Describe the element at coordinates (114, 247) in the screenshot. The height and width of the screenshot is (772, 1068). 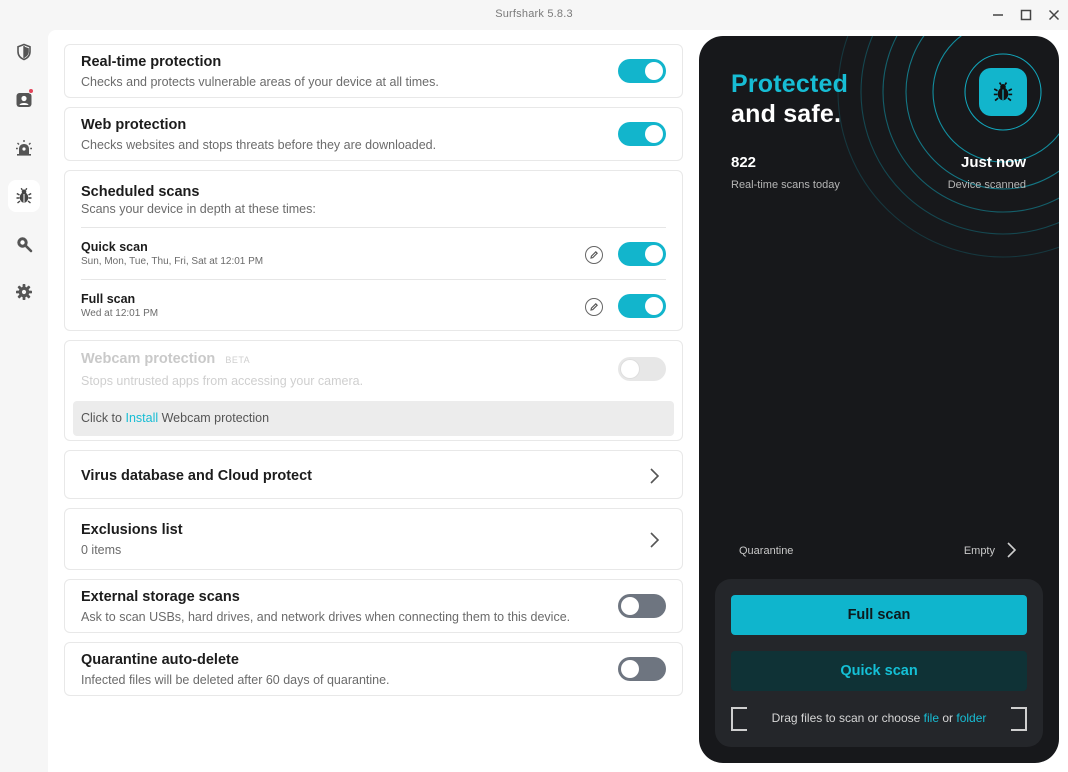
I see `quick-scan-schedule-title: Quick scan` at that location.